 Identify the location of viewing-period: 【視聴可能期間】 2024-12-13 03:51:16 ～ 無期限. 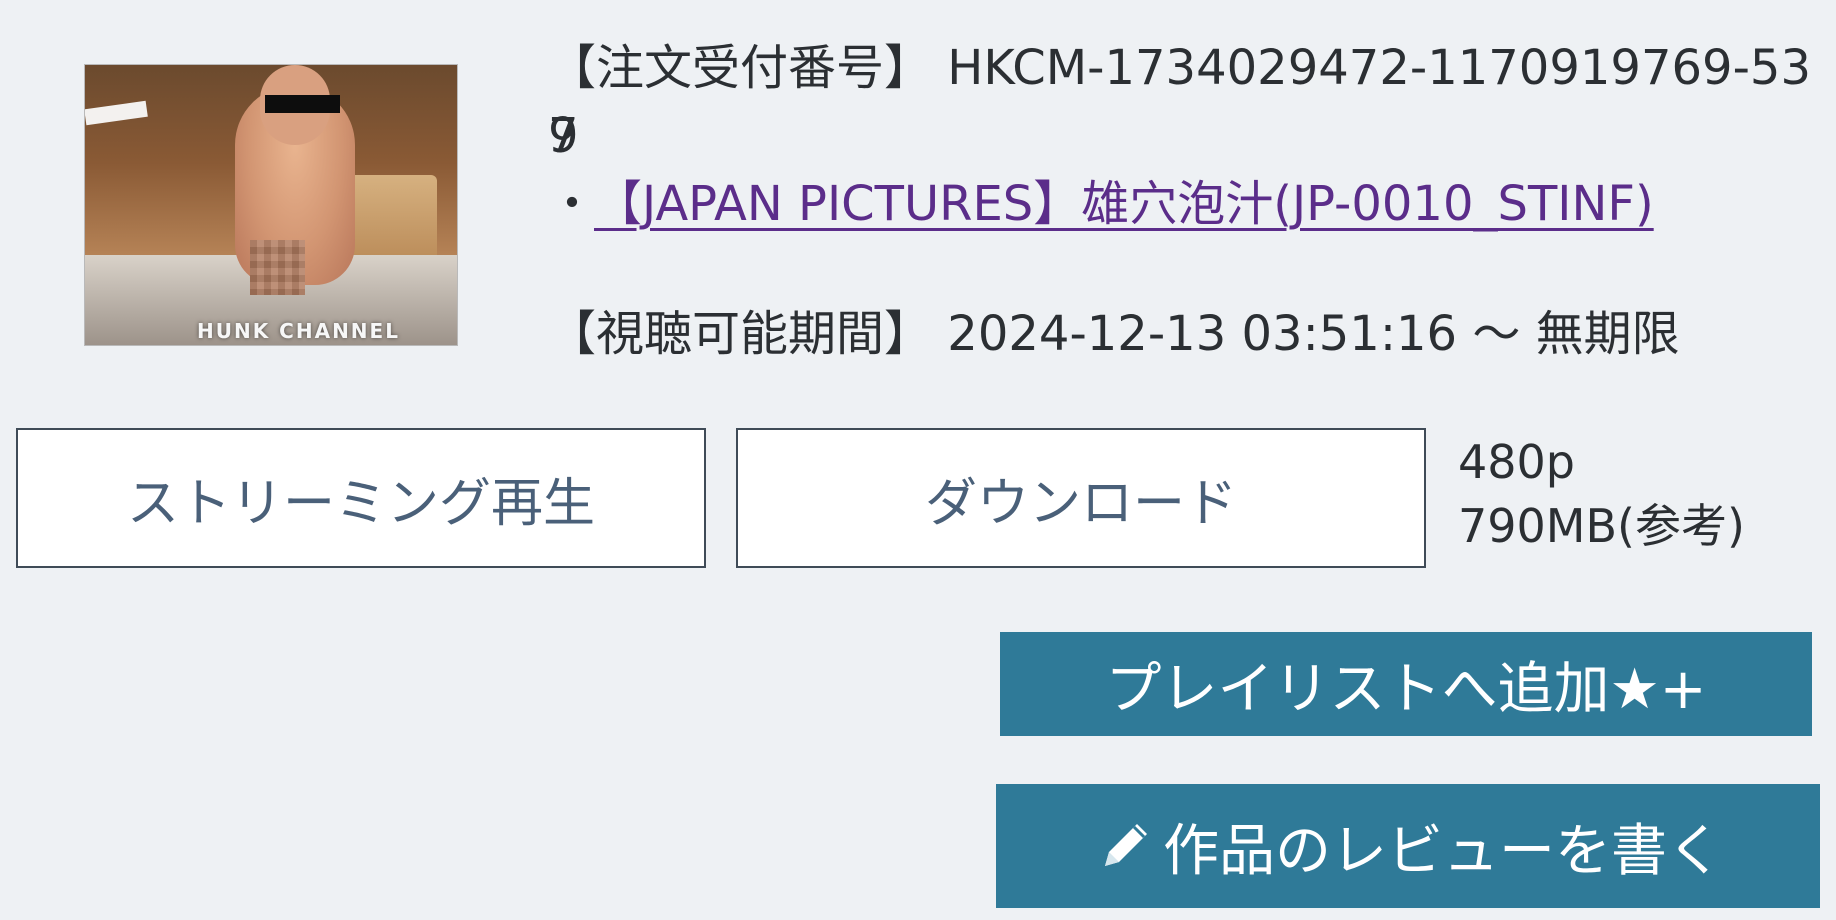
(1114, 334).